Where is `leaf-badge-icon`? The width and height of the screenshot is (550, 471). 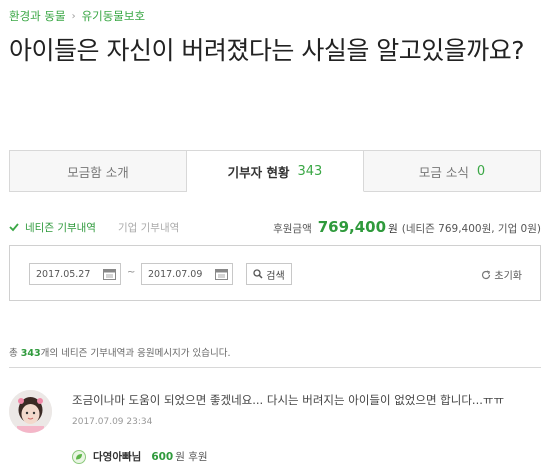
leaf-badge-icon is located at coordinates (79, 456).